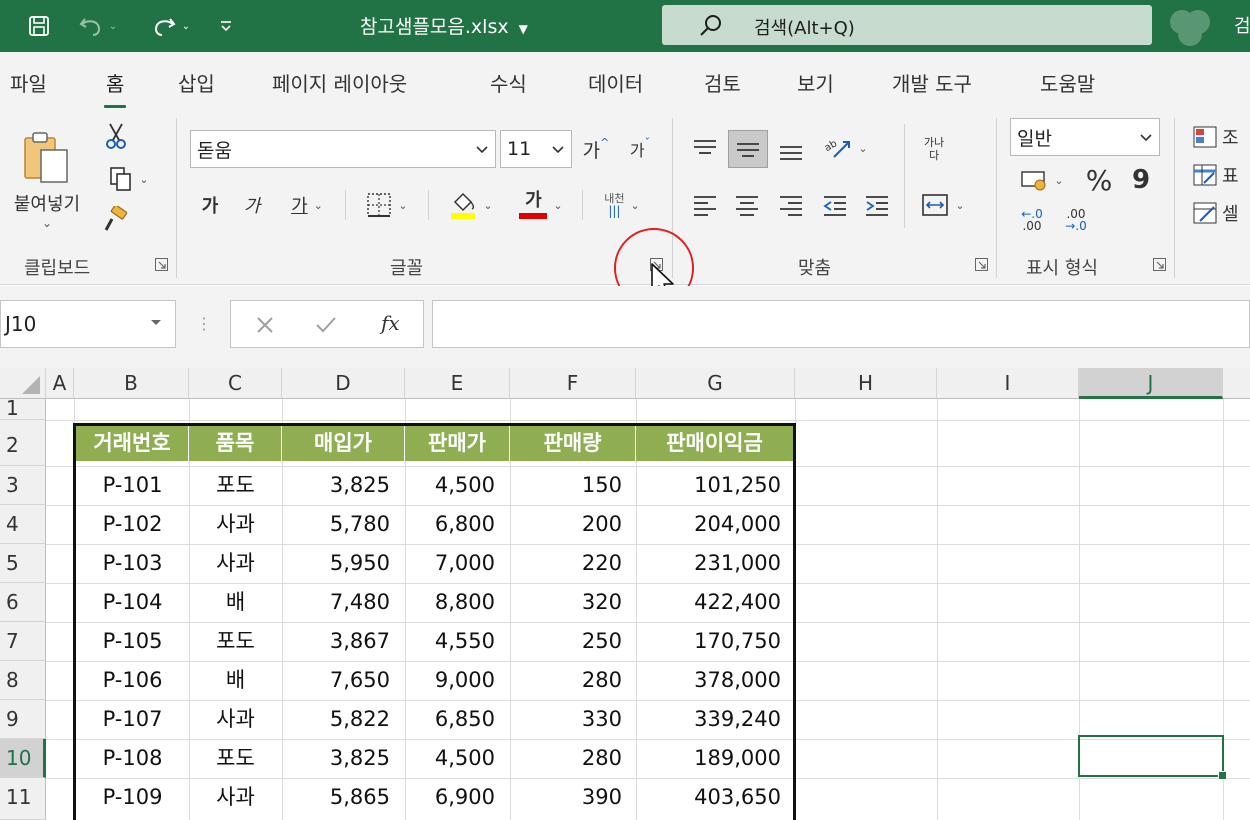 This screenshot has width=1250, height=820. What do you see at coordinates (877, 205) in the screenshot?
I see `increase-indent-icon` at bounding box center [877, 205].